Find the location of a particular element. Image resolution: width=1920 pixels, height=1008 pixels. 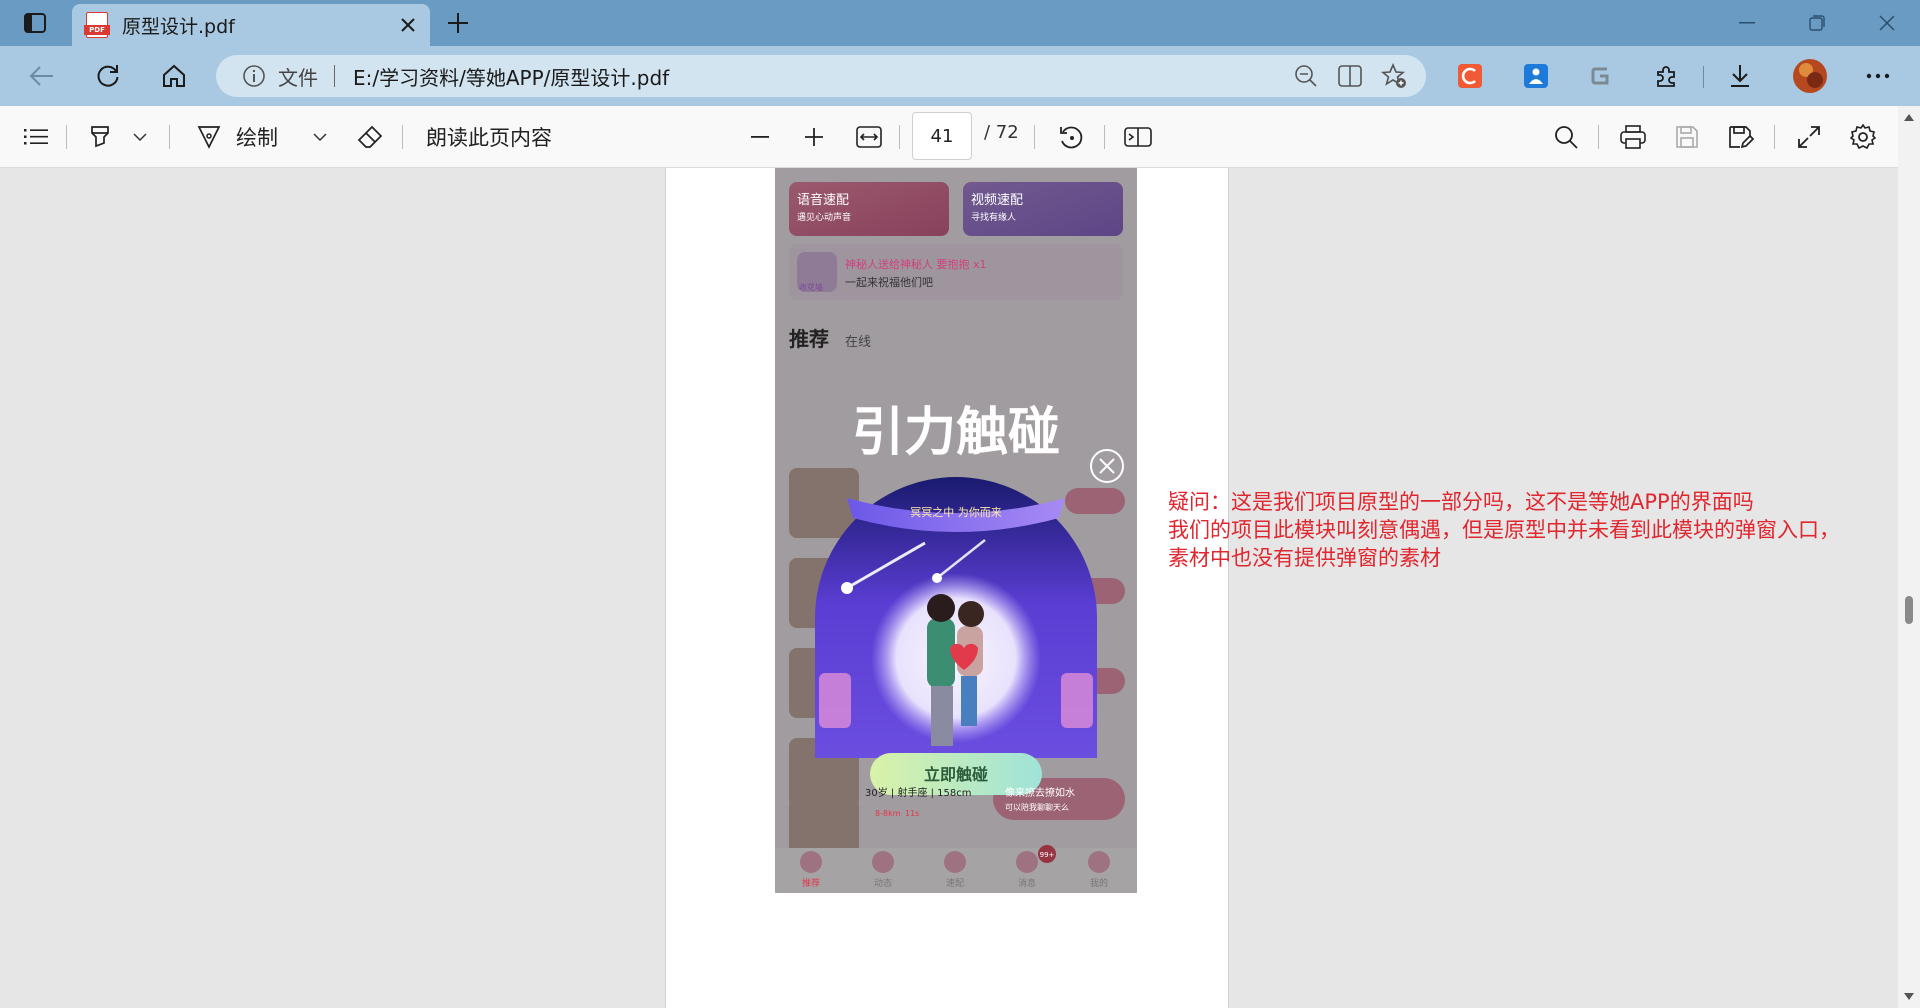

contents-button is located at coordinates (36, 137).